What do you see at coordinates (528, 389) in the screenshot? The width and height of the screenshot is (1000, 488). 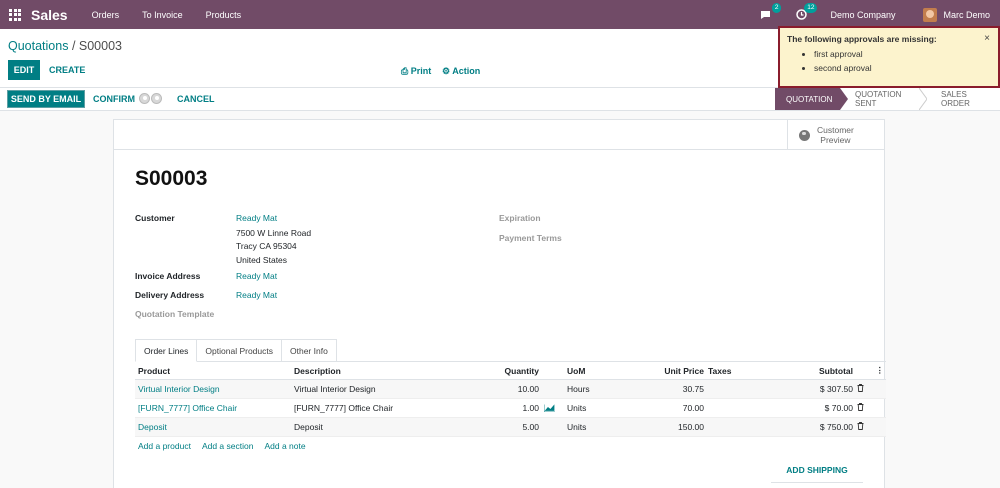 I see `row-quantity: 10.00` at bounding box center [528, 389].